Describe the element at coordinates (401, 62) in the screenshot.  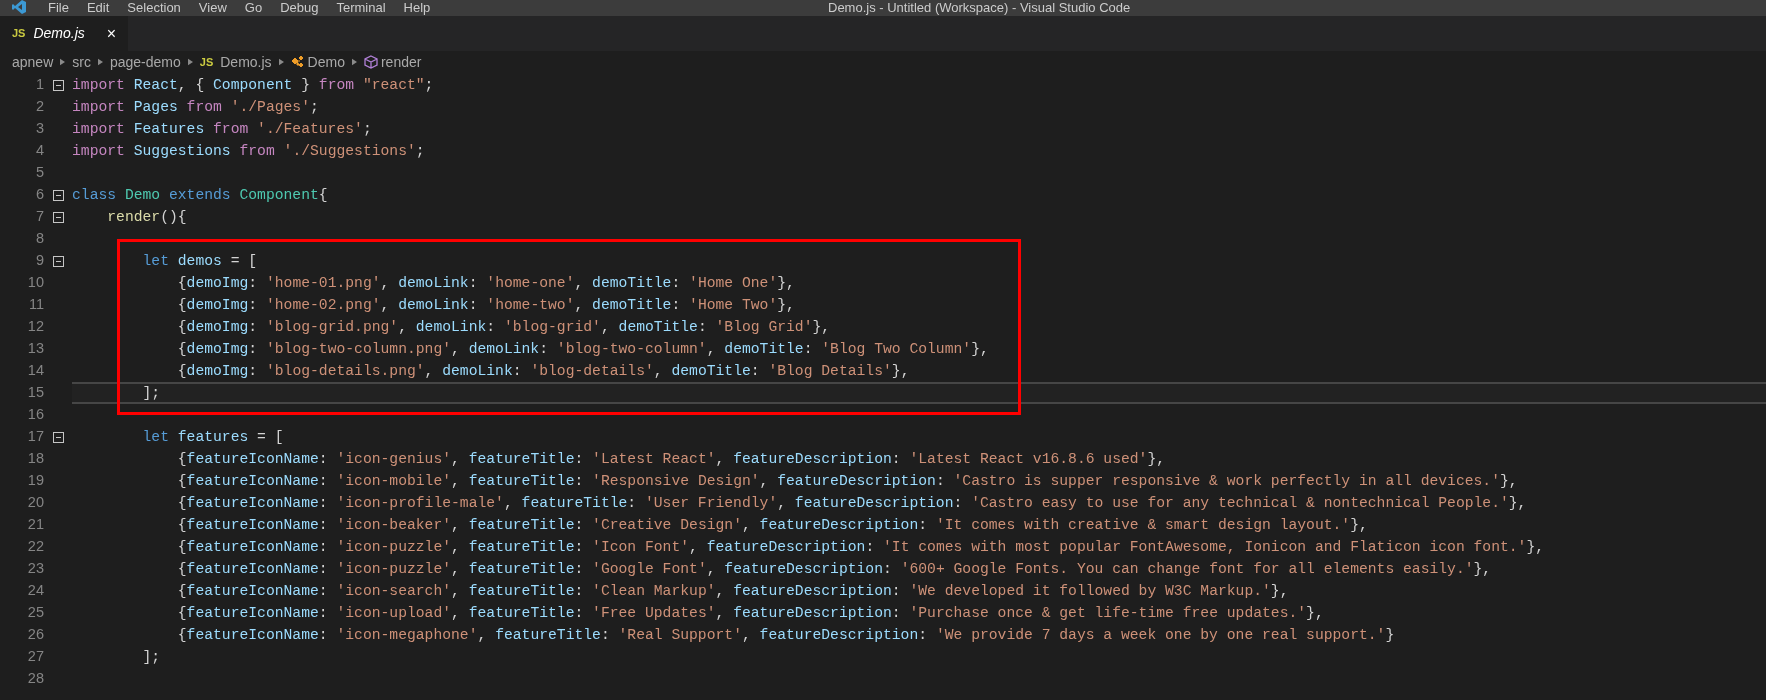
I see `breadcrumb-item: render` at that location.